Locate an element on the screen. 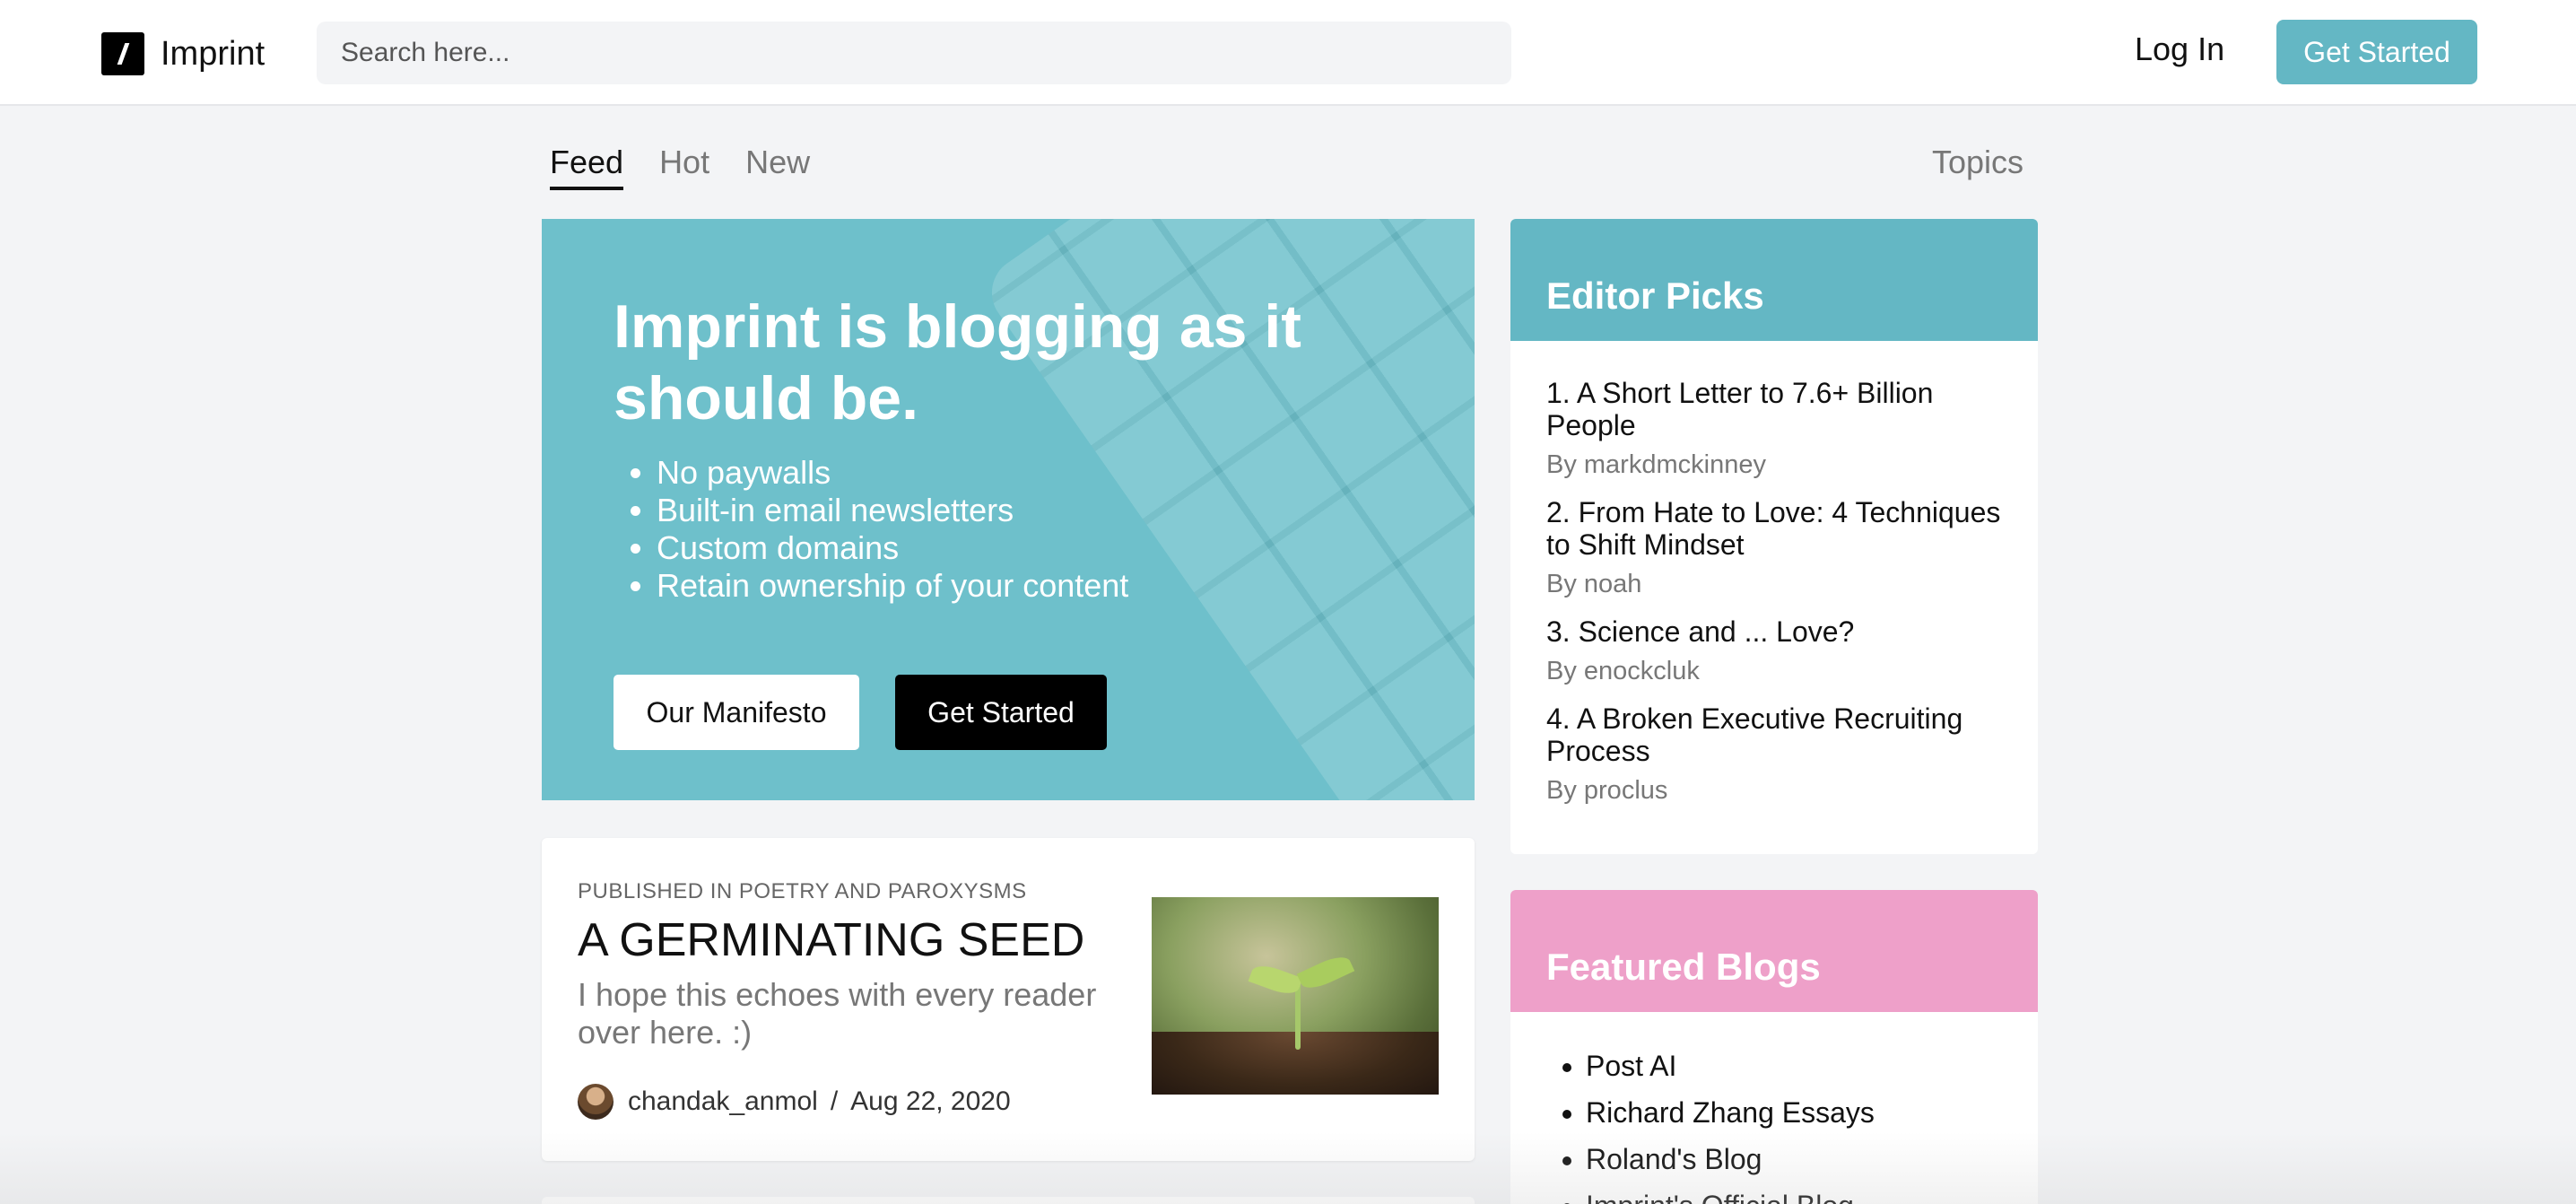 This screenshot has height=1204, width=2576. post-byline: chandak_anmol / Aug 22, 2020 is located at coordinates (794, 1102).